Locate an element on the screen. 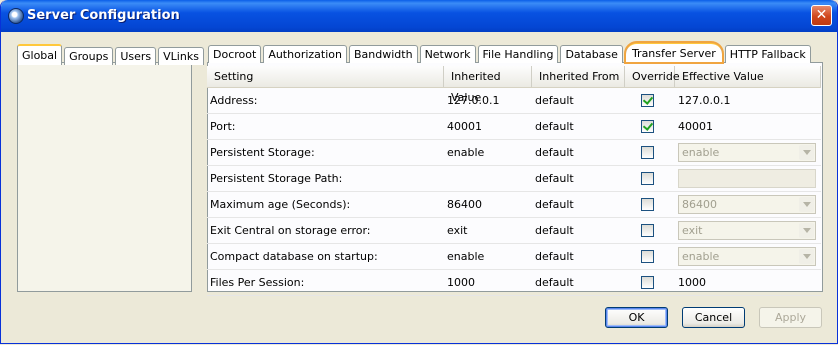 This screenshot has height=345, width=838. tab-authorization: Authorization is located at coordinates (305, 54).